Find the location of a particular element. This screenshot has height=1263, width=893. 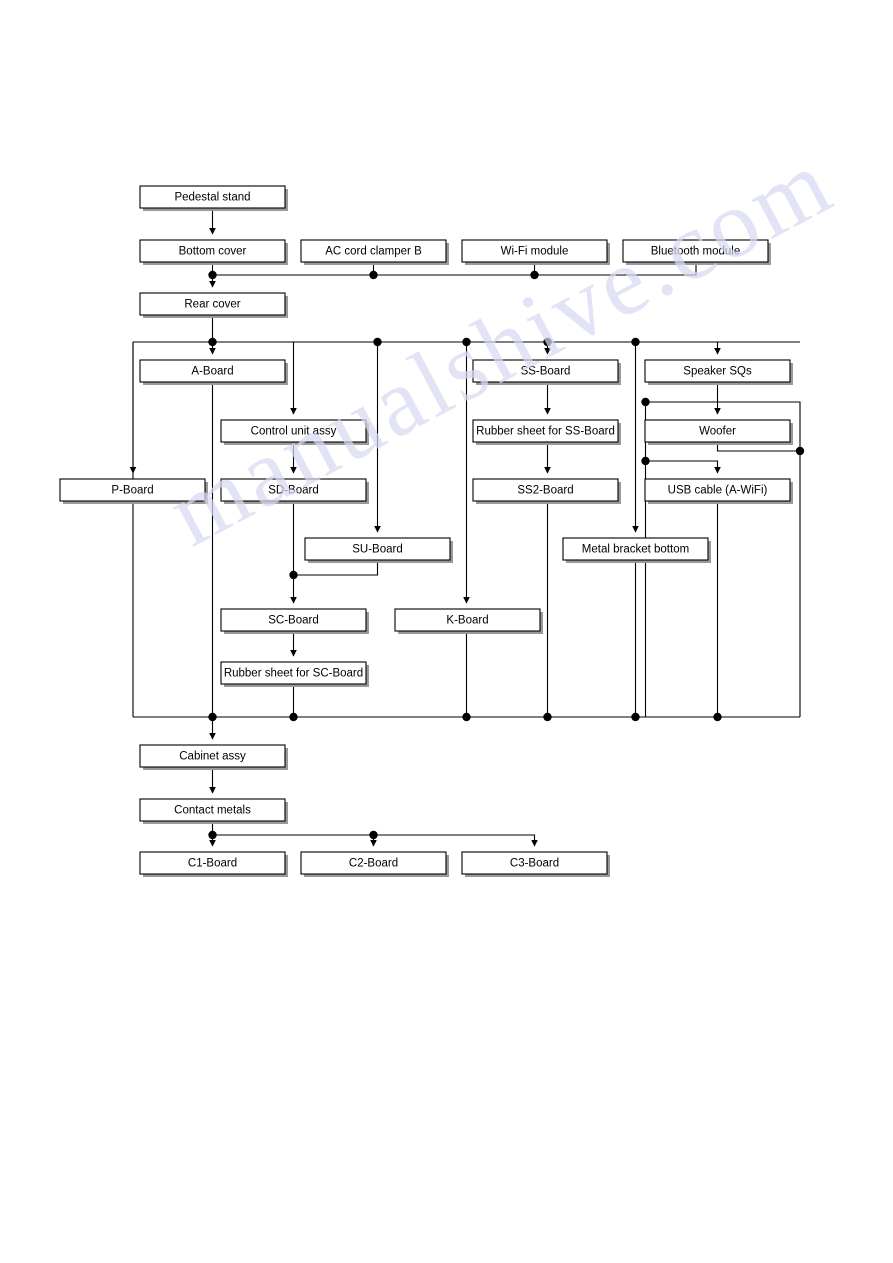

node-label: Cabinet assy is located at coordinates (212, 757).